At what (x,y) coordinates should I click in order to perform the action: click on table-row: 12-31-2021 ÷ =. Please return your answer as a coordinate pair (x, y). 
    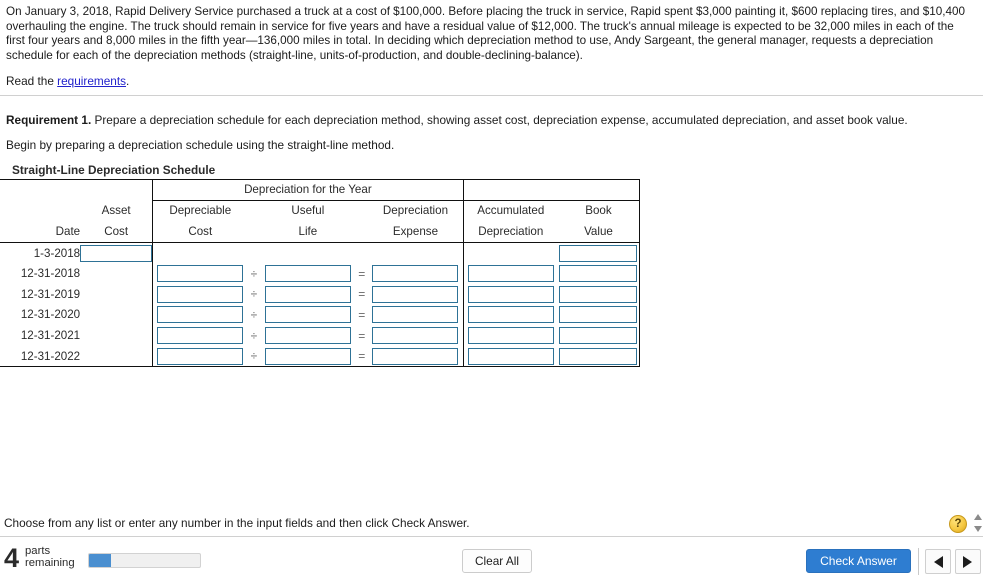
    Looking at the image, I should click on (320, 335).